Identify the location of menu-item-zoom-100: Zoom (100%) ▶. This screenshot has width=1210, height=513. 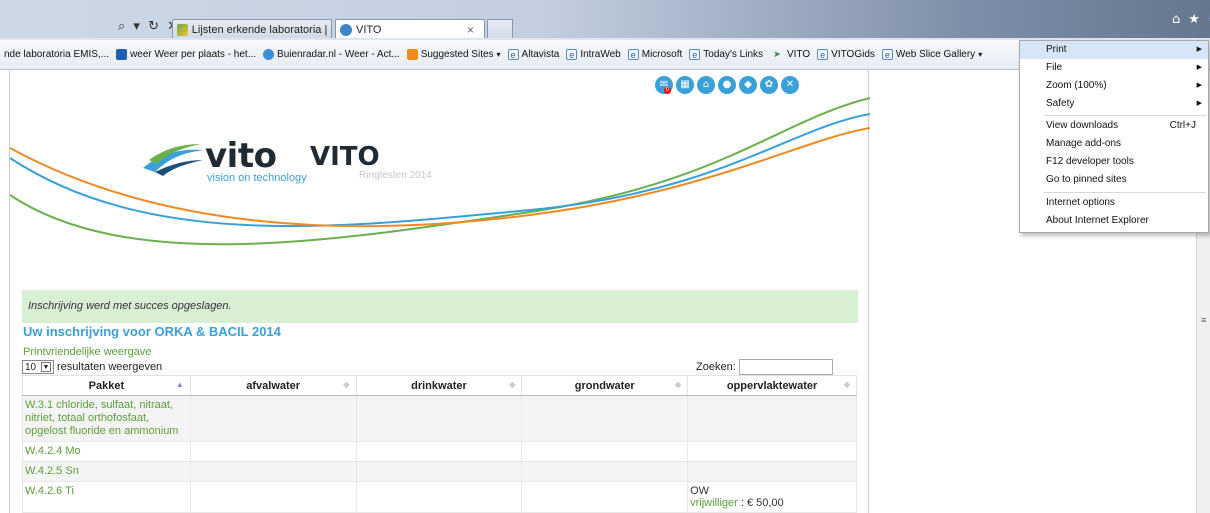
(1114, 86).